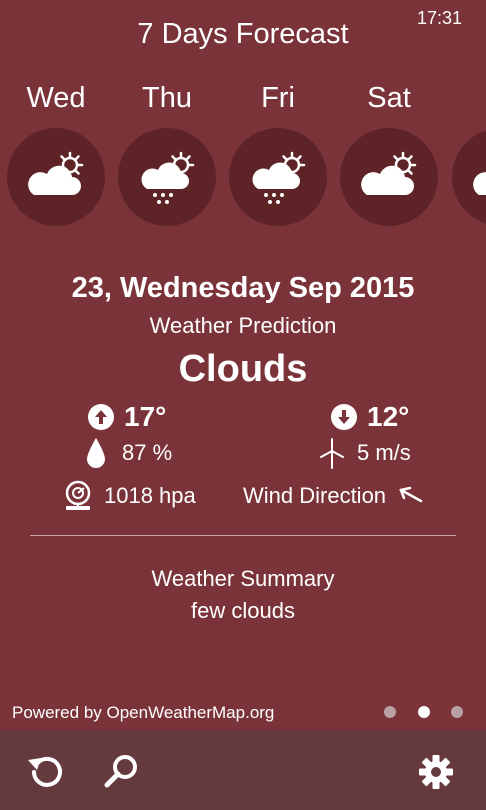 This screenshot has width=486, height=810. I want to click on wind-direction-label: Wind Direction, so click(315, 495).